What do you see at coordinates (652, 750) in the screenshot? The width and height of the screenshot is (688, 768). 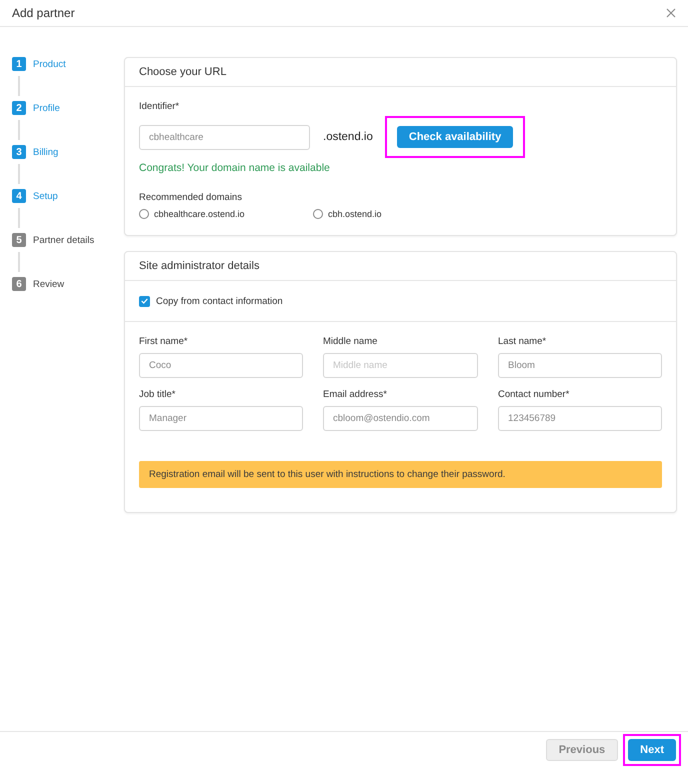 I see `next-button: Next` at bounding box center [652, 750].